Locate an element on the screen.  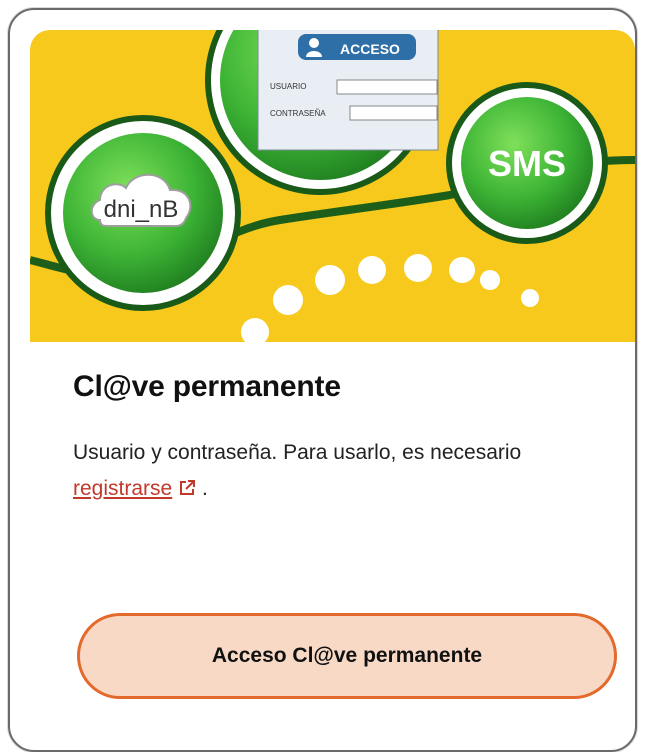
sms-label: SMS is located at coordinates (527, 163).